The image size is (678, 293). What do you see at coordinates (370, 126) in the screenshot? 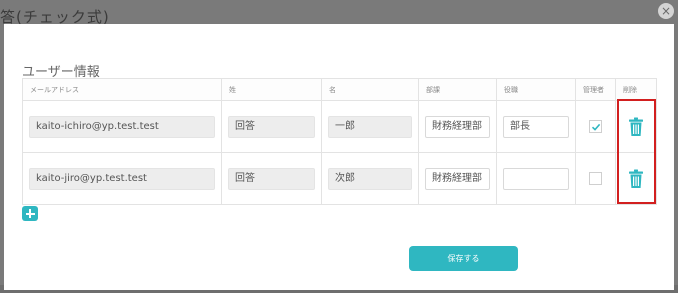
I see `first-name-field: 一郎` at bounding box center [370, 126].